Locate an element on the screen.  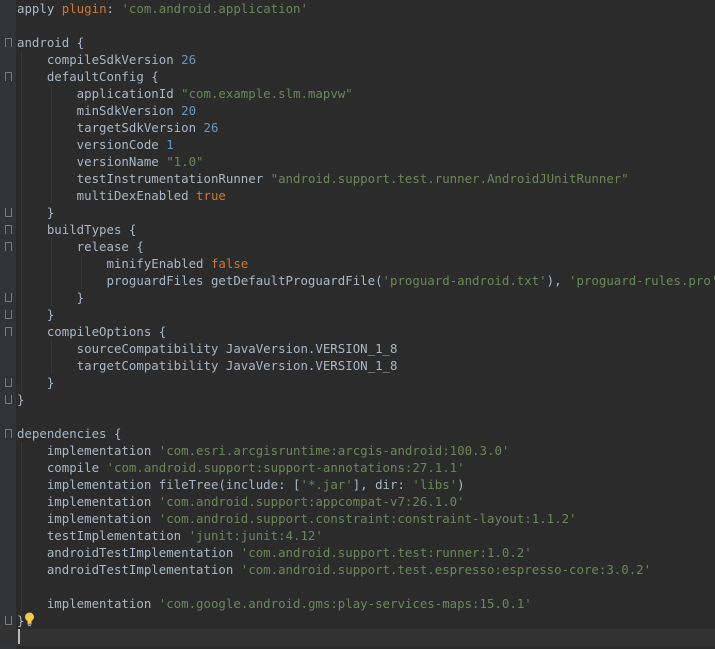
code-token: testInstrumentationRunner is located at coordinates (144, 178).